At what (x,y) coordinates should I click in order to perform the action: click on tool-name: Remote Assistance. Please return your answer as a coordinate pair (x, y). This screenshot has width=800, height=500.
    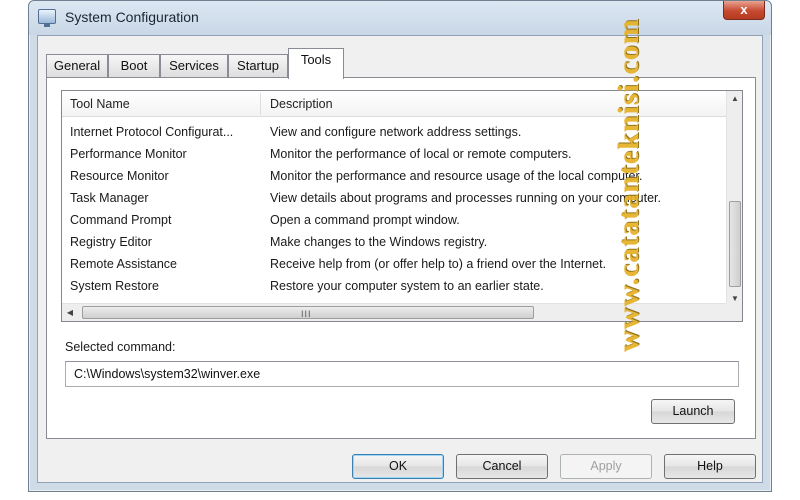
    Looking at the image, I should click on (123, 264).